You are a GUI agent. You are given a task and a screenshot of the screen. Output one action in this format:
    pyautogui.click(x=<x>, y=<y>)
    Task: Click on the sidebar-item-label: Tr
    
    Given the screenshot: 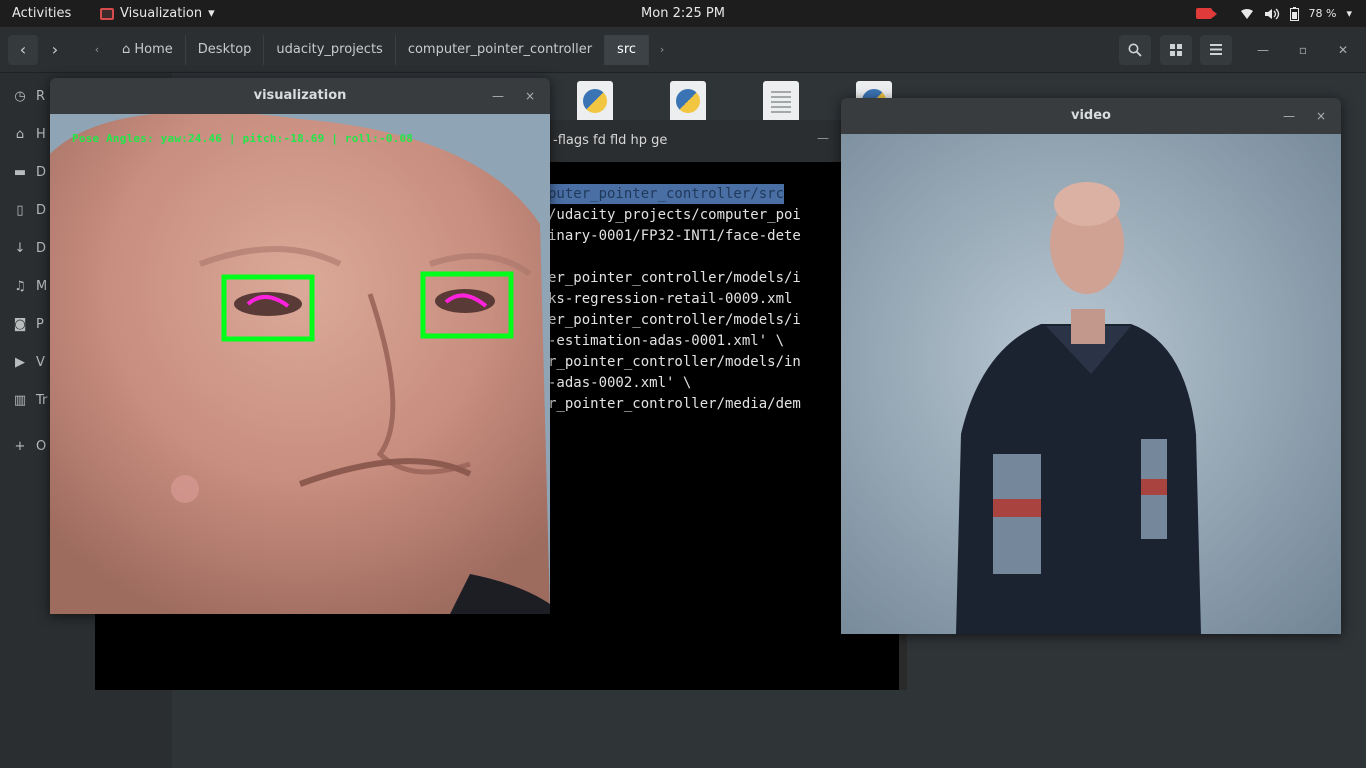 What is the action you would take?
    pyautogui.click(x=42, y=400)
    